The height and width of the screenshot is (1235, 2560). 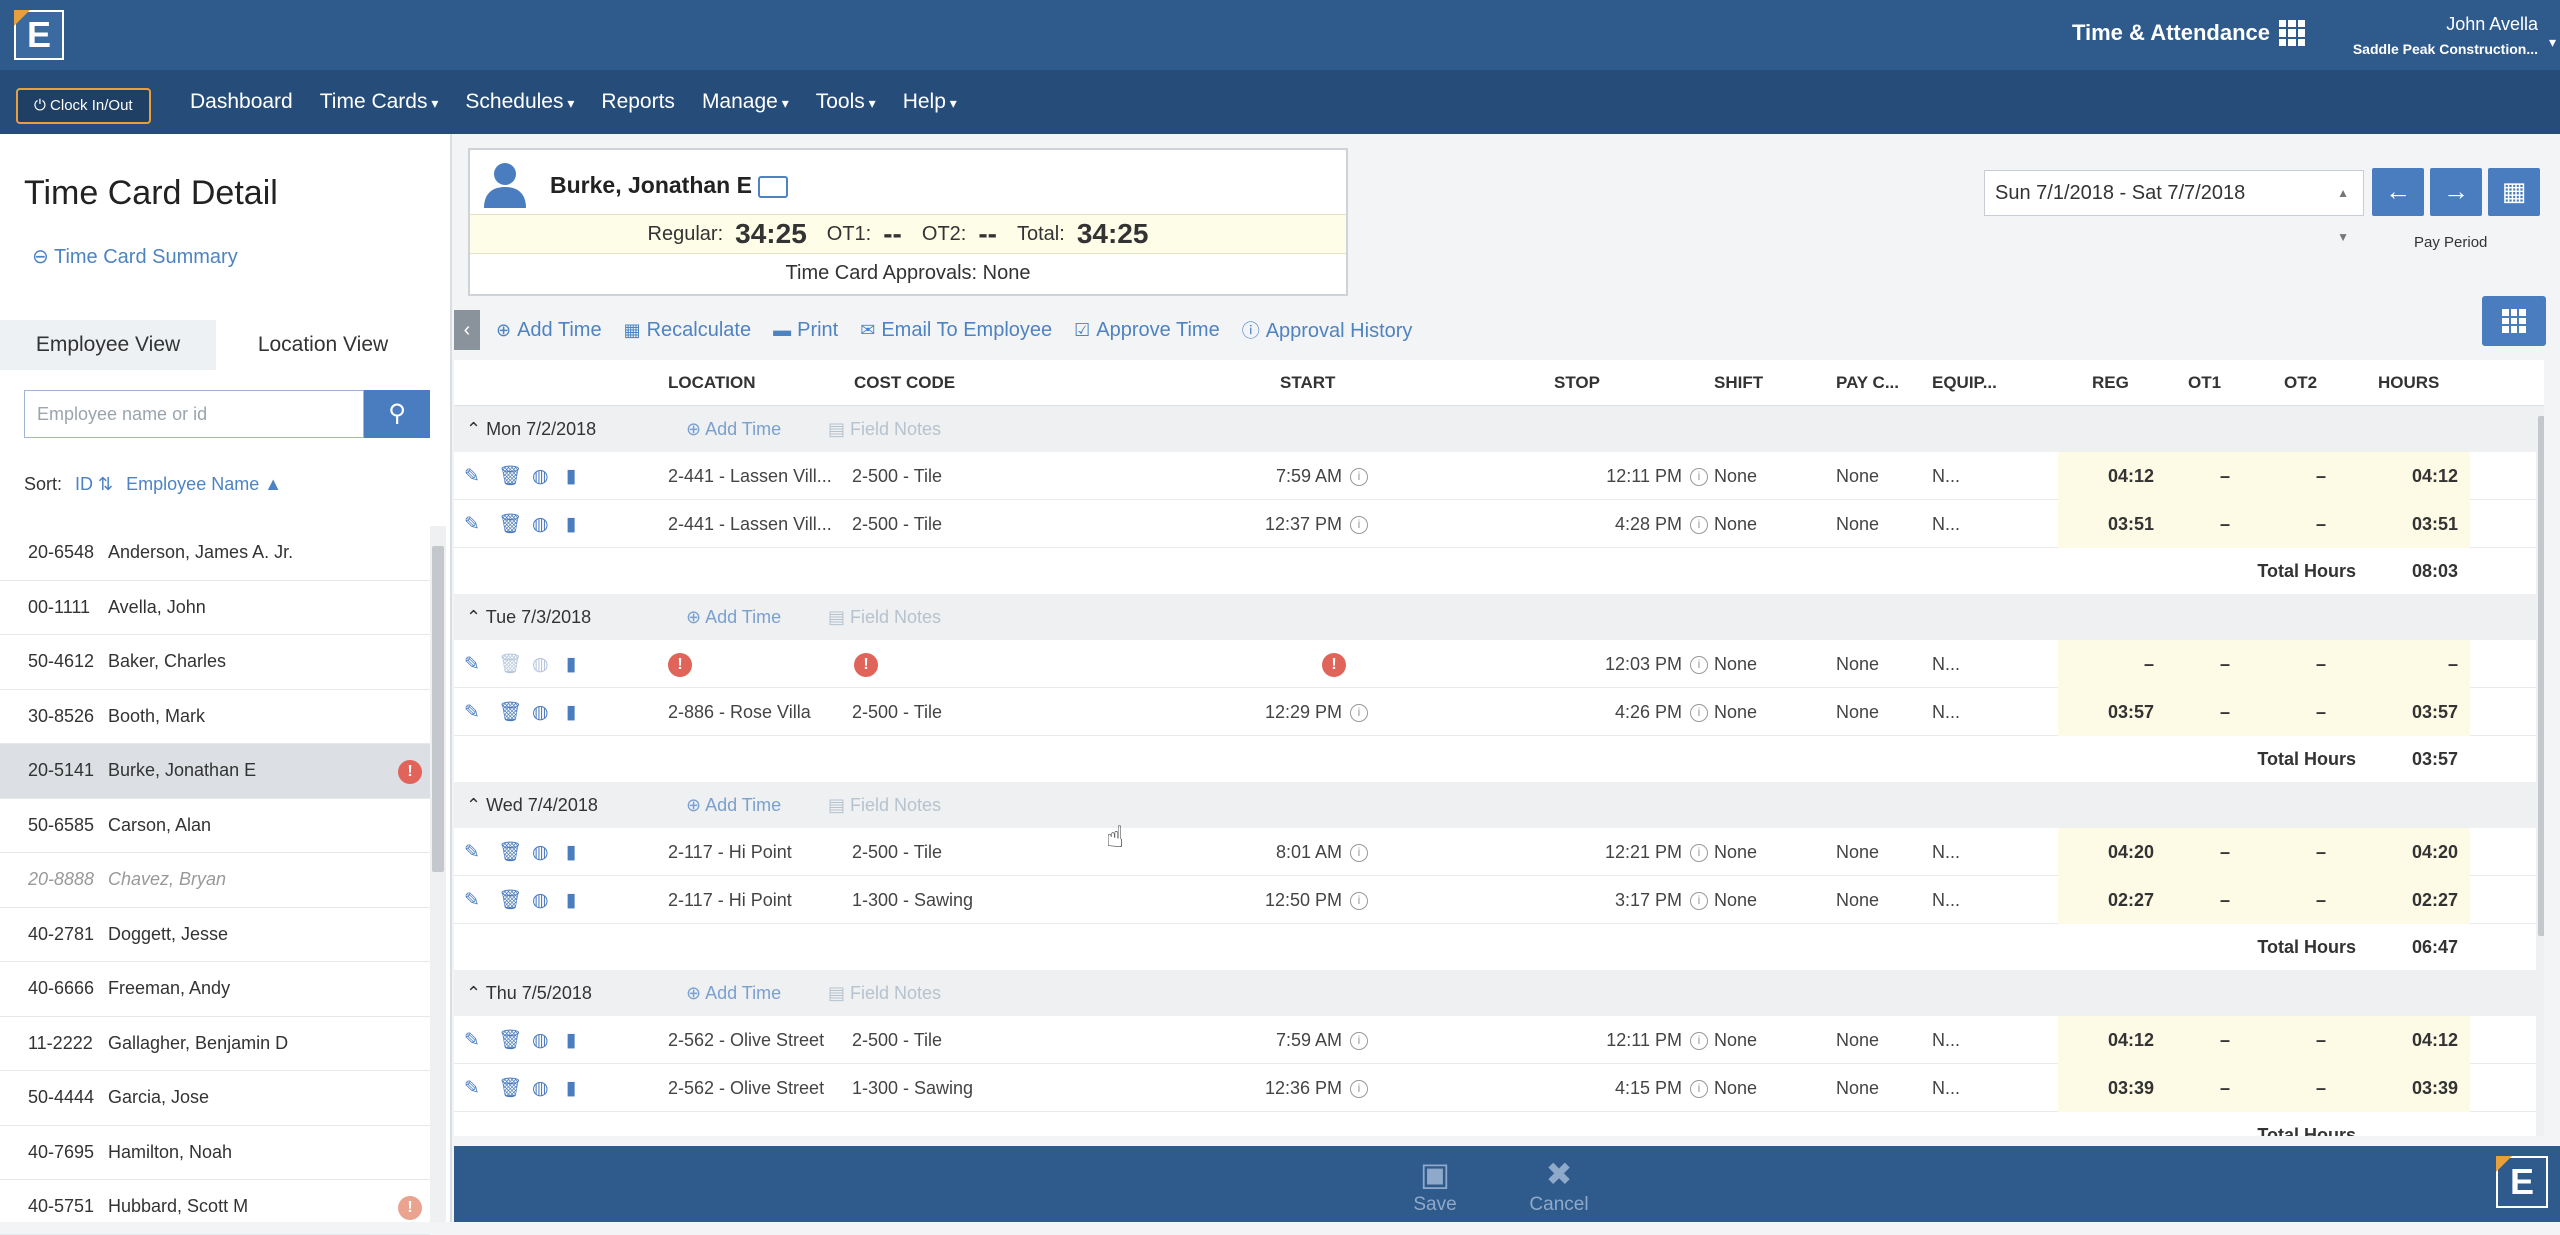 What do you see at coordinates (438, 874) in the screenshot?
I see `employee-list-scrollbar` at bounding box center [438, 874].